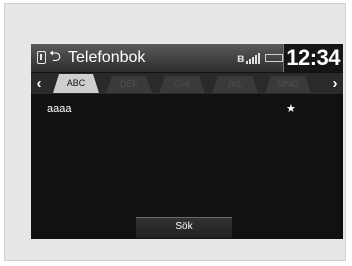  I want to click on tab-def: DEF, so click(129, 84).